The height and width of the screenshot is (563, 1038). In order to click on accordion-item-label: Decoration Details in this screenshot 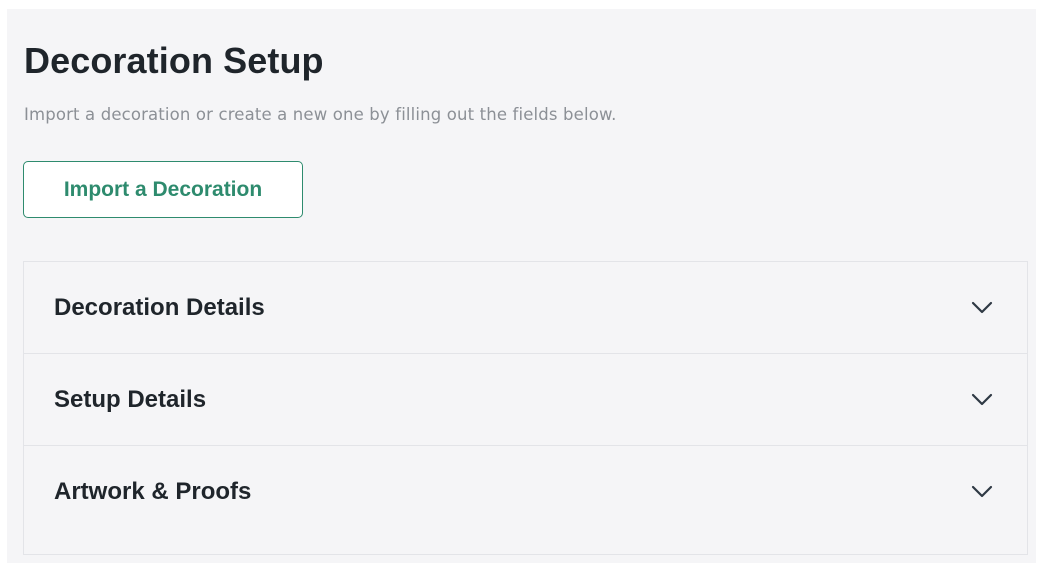, I will do `click(159, 307)`.